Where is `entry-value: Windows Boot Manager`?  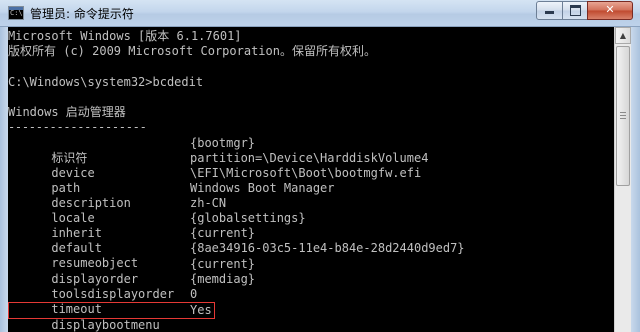 entry-value: Windows Boot Manager is located at coordinates (262, 188).